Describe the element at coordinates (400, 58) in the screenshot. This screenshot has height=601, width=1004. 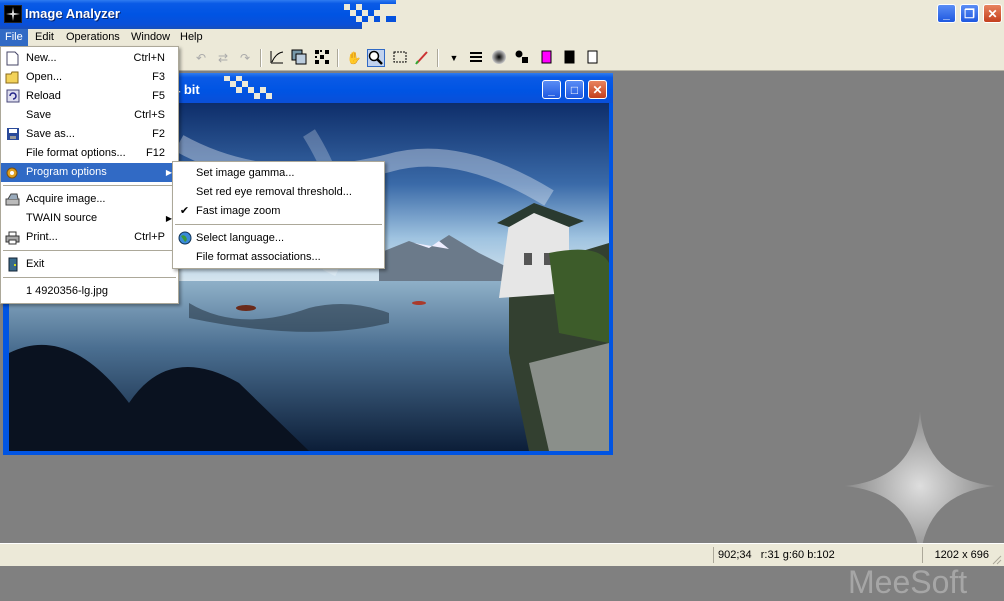
I see `selection-tool-icon` at that location.